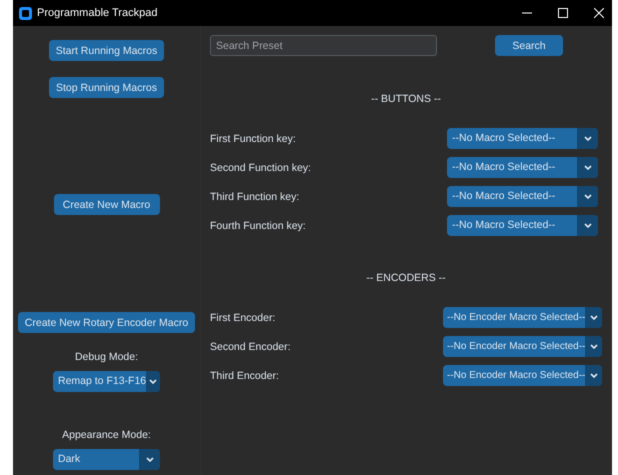 The width and height of the screenshot is (618, 475). What do you see at coordinates (529, 45) in the screenshot?
I see `search-button: Search` at bounding box center [529, 45].